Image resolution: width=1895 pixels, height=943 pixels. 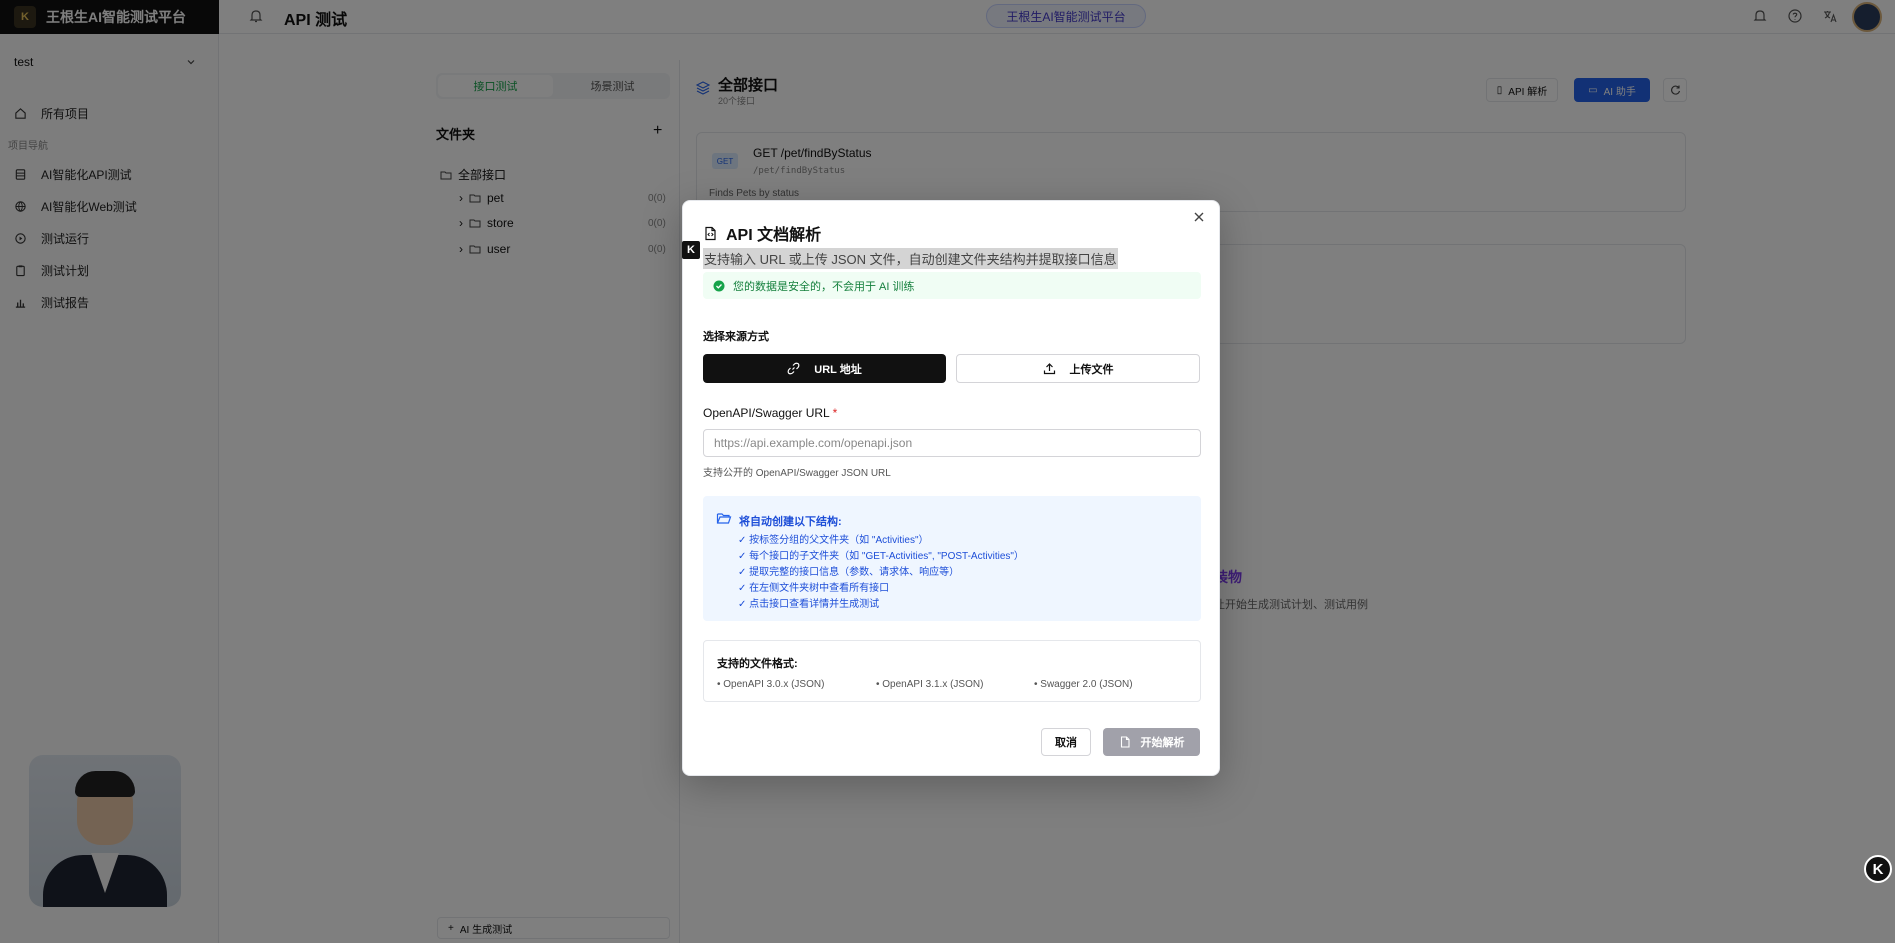 What do you see at coordinates (952, 285) in the screenshot?
I see `safety-notice: 您的数据是安全的，不会用于 AI 训练` at bounding box center [952, 285].